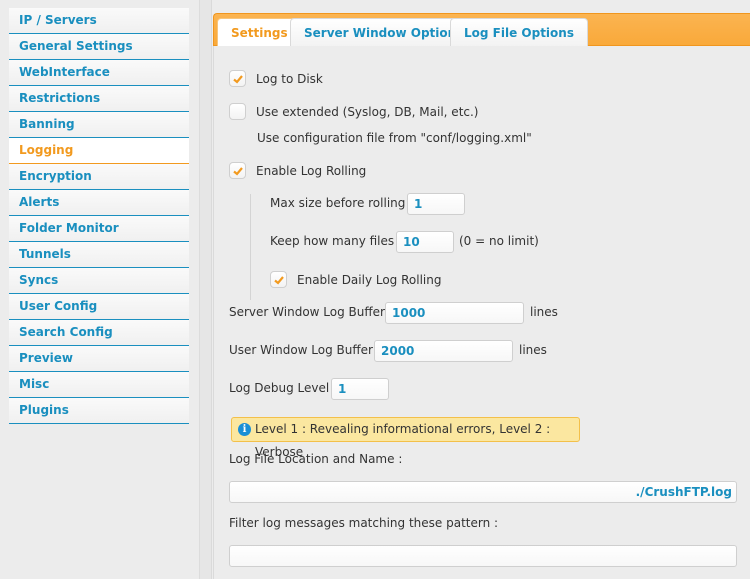  I want to click on sidebar-item-plugins: Plugins, so click(99, 411).